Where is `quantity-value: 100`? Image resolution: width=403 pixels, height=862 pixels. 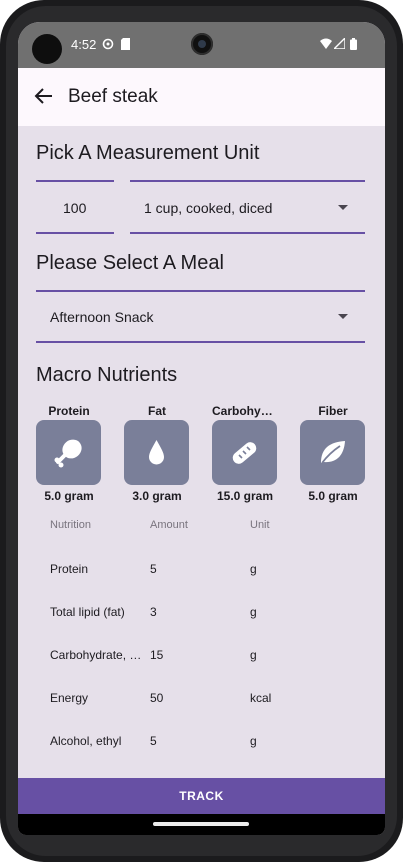
quantity-value: 100 is located at coordinates (75, 208).